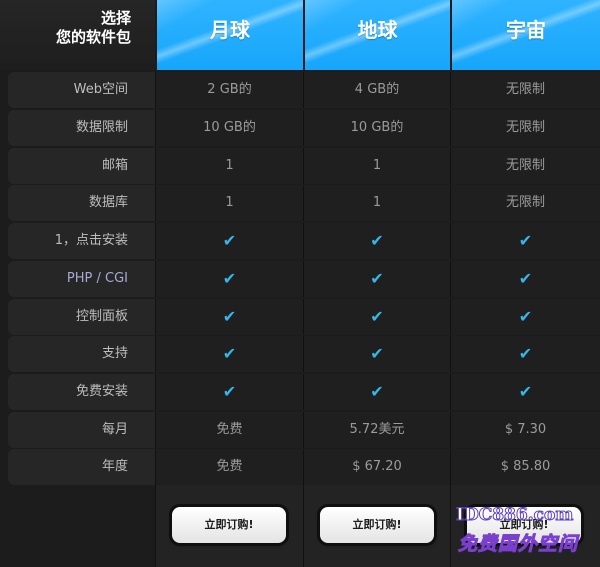 This screenshot has width=600, height=567. I want to click on plan-name: 月球, so click(230, 30).